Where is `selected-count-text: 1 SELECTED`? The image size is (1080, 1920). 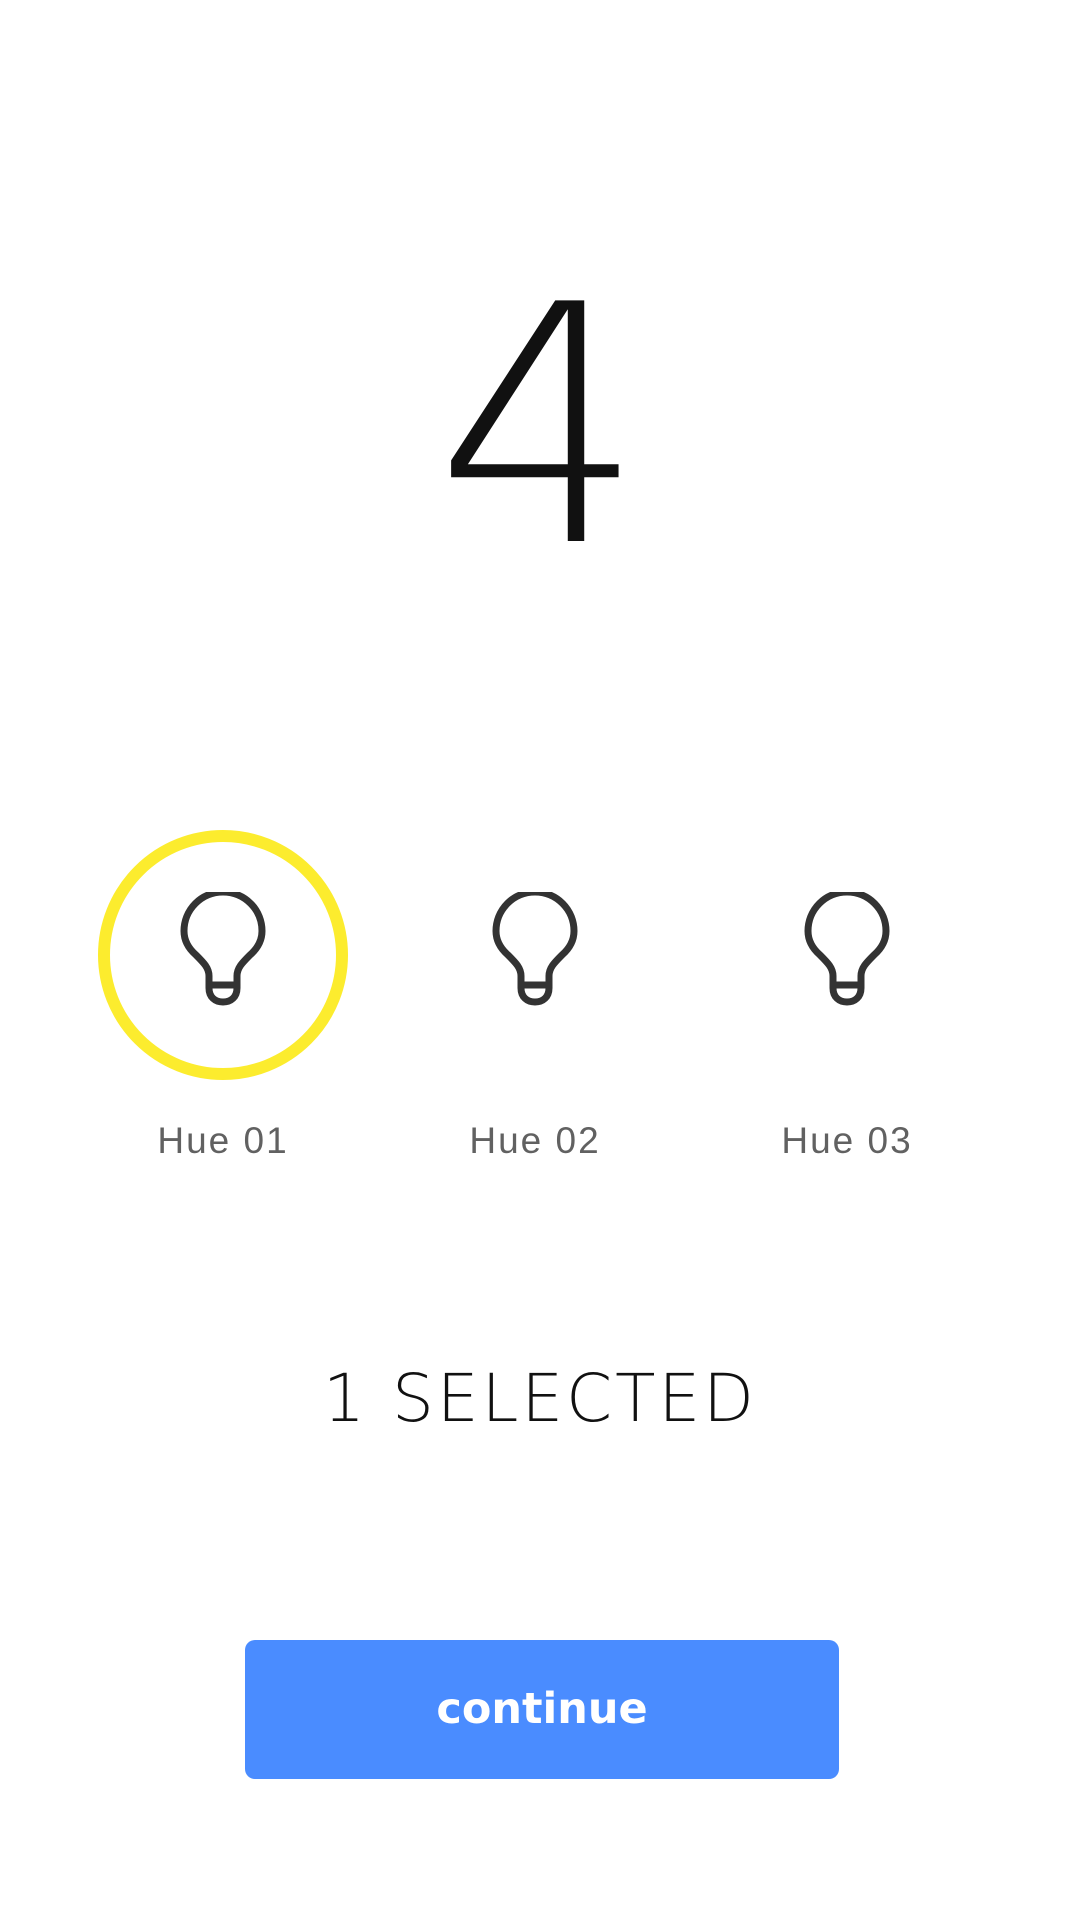 selected-count-text: 1 SELECTED is located at coordinates (540, 1398).